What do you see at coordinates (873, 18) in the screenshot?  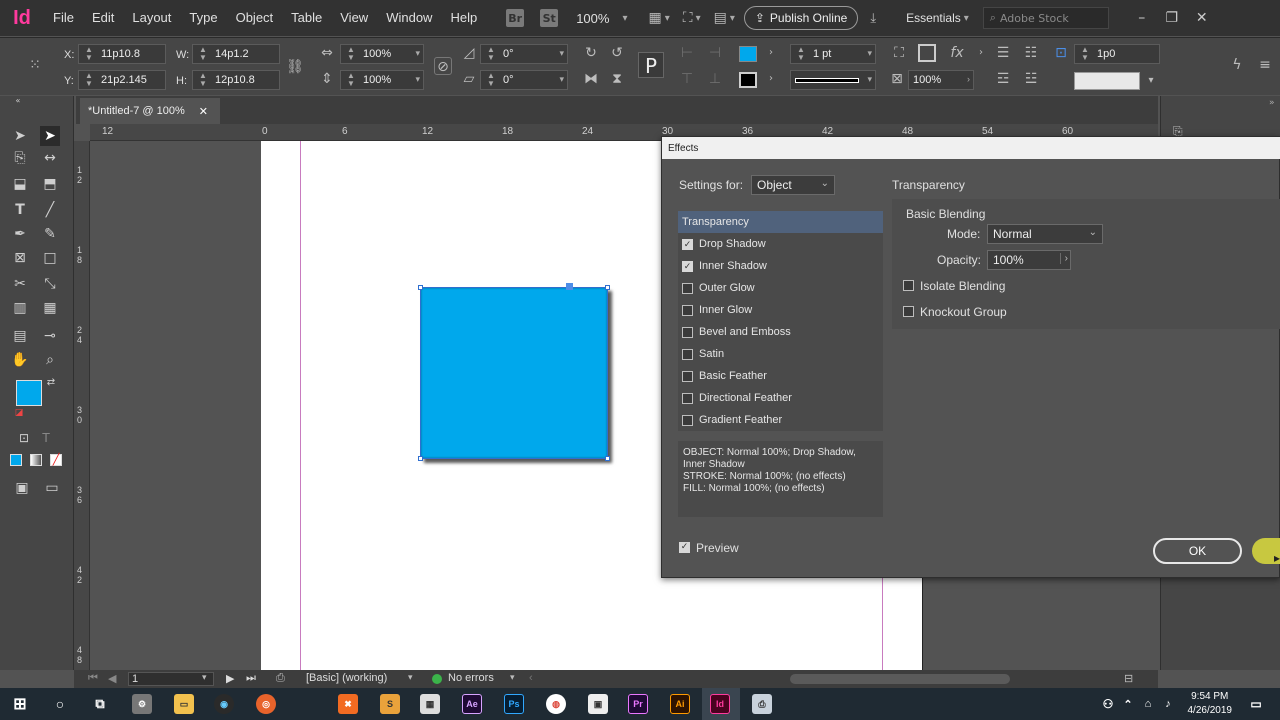 I see `publish-options-icon: ⤓` at bounding box center [873, 18].